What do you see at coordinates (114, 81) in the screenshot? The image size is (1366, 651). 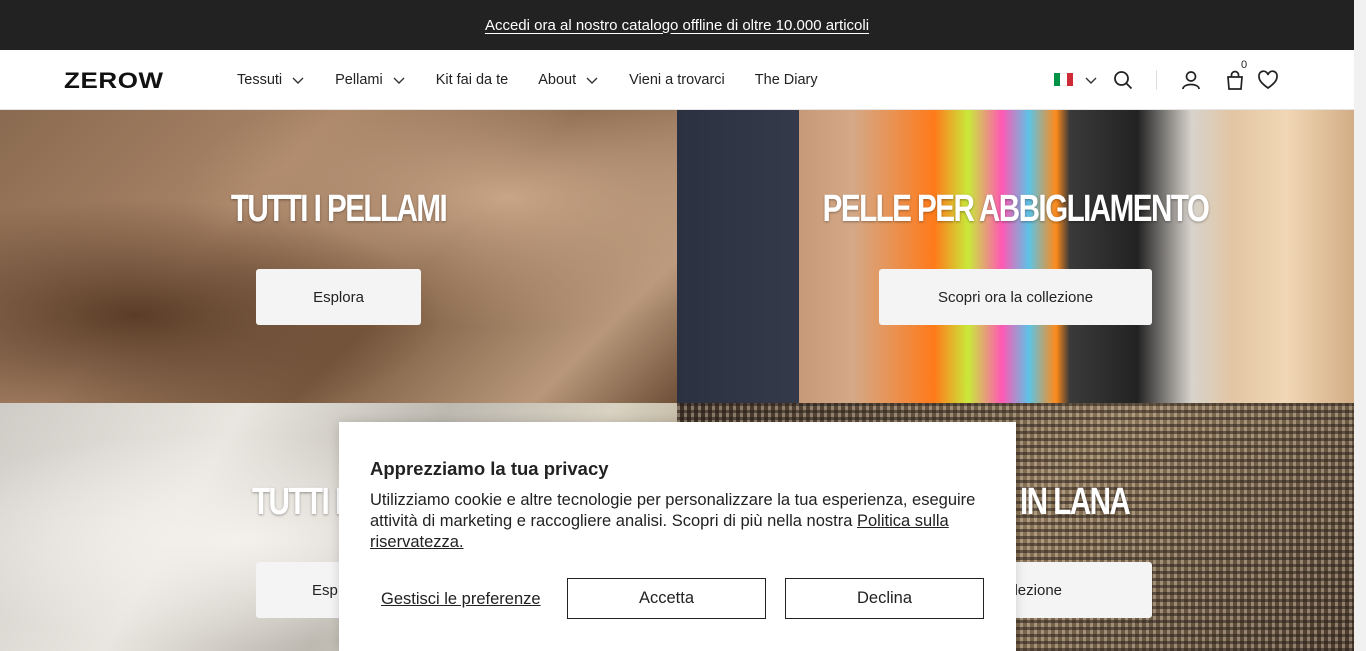 I see `logo: ZEROW` at bounding box center [114, 81].